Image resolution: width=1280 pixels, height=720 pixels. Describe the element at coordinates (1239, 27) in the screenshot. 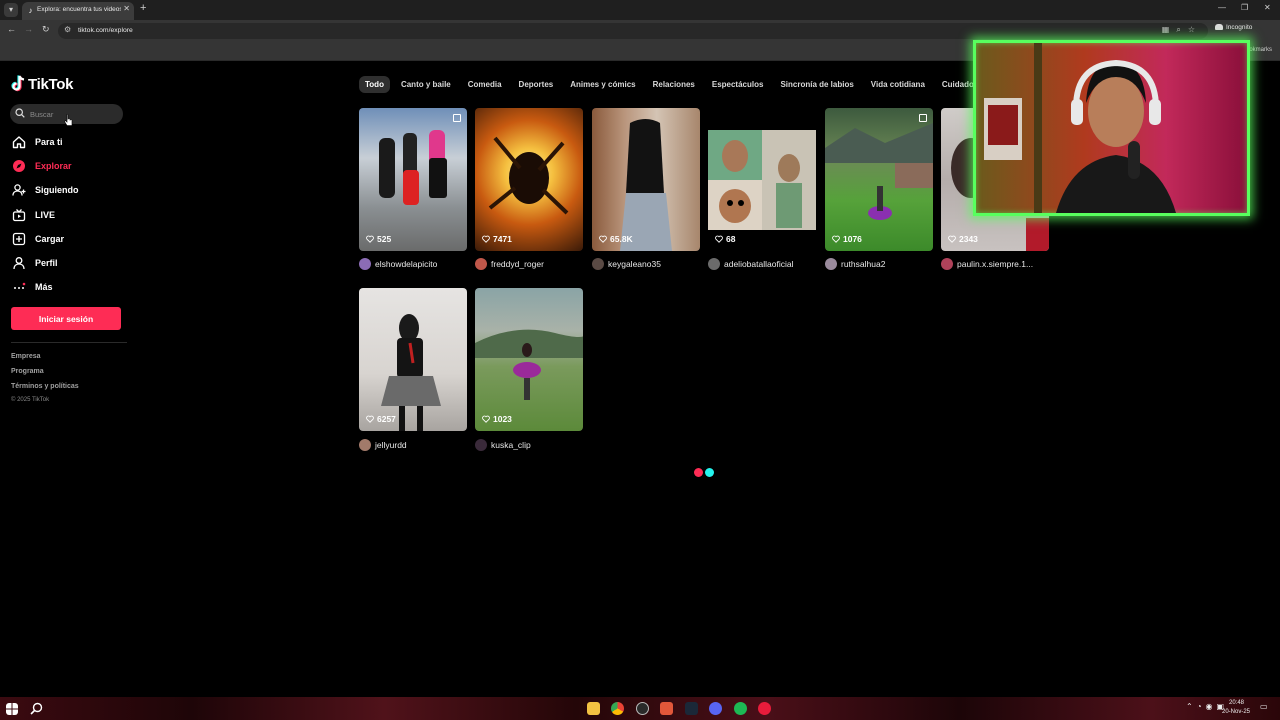

I see `incognito-label: Incognito` at that location.